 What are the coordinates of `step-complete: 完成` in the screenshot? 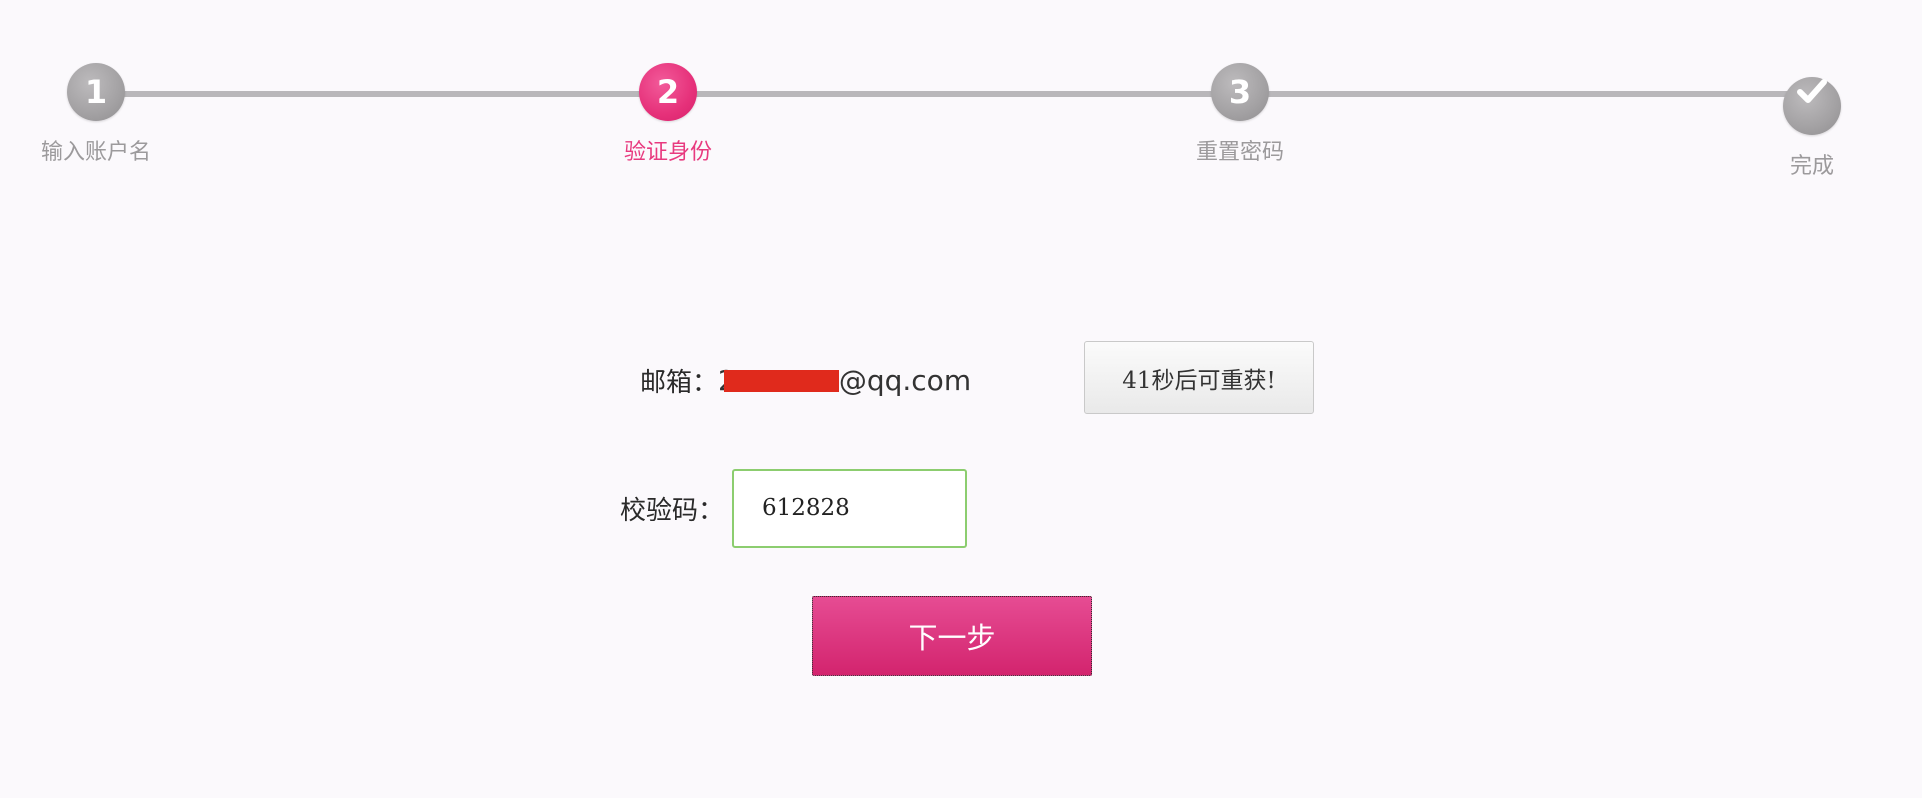 It's located at (1812, 121).